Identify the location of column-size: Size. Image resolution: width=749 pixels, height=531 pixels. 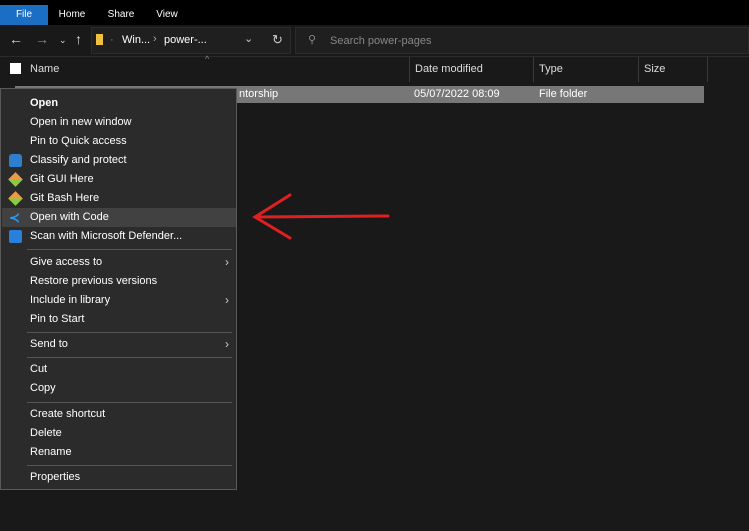
(673, 69).